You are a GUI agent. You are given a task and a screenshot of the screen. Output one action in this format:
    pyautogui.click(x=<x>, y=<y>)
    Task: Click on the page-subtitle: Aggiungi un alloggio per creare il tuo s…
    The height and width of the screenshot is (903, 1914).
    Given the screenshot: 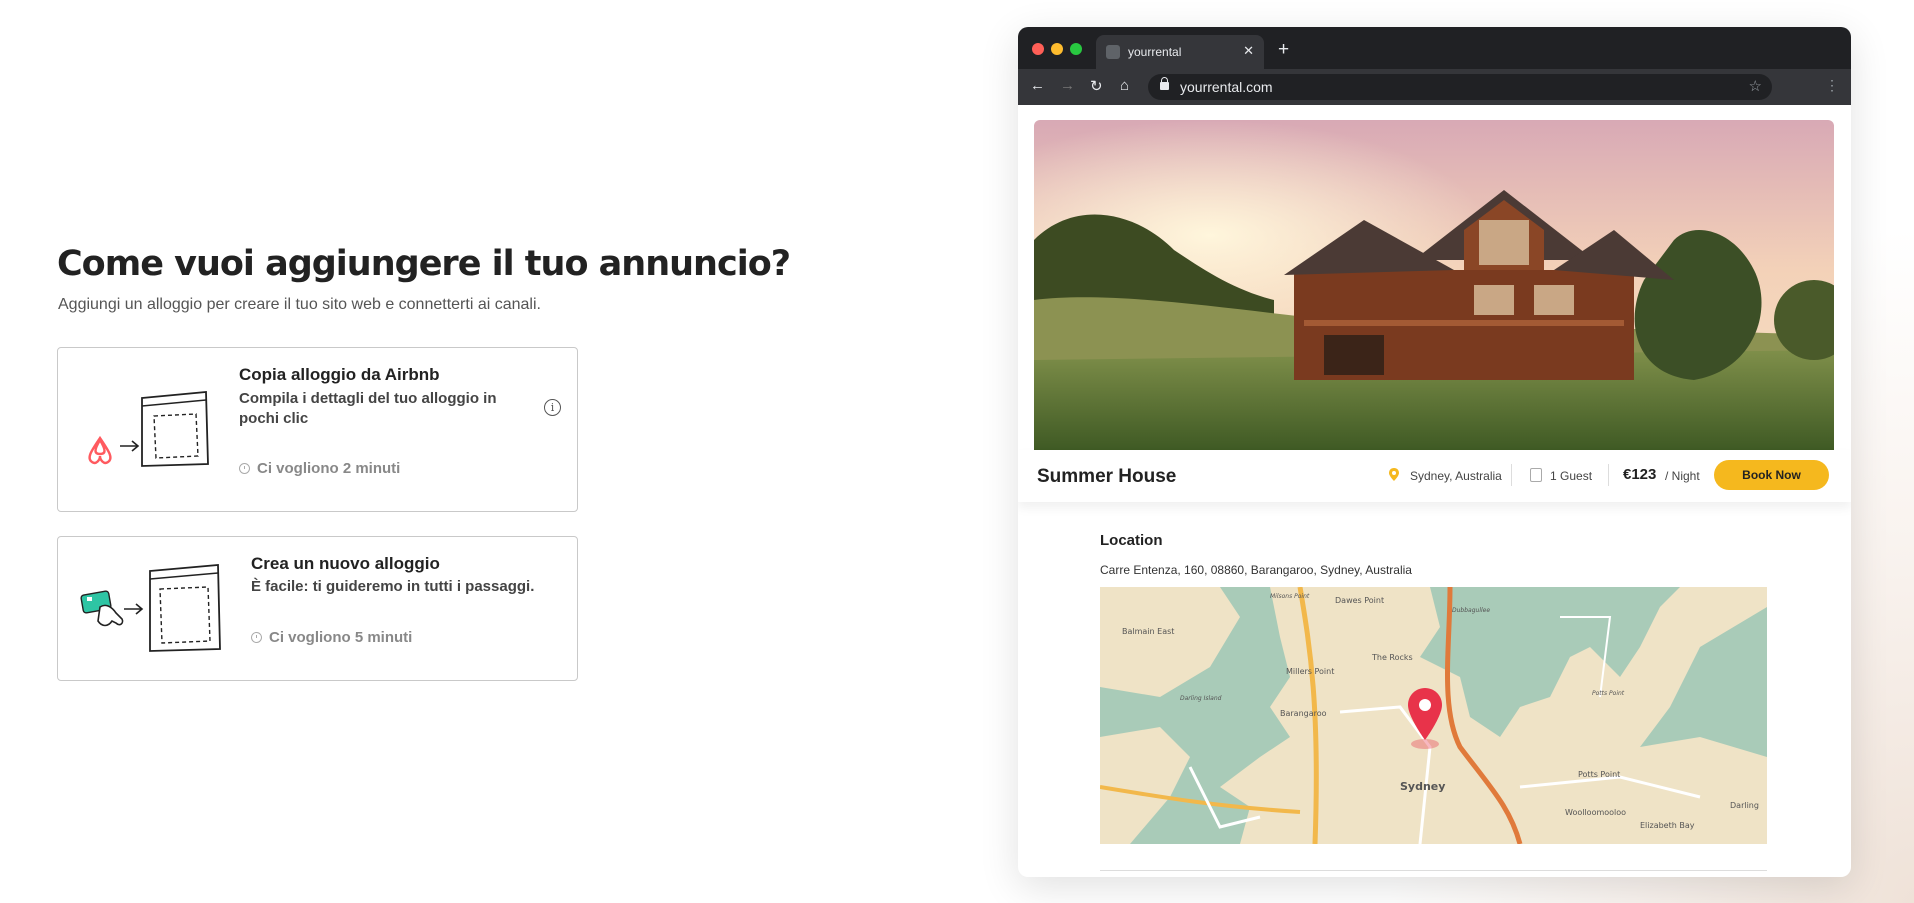 What is the action you would take?
    pyautogui.click(x=299, y=304)
    